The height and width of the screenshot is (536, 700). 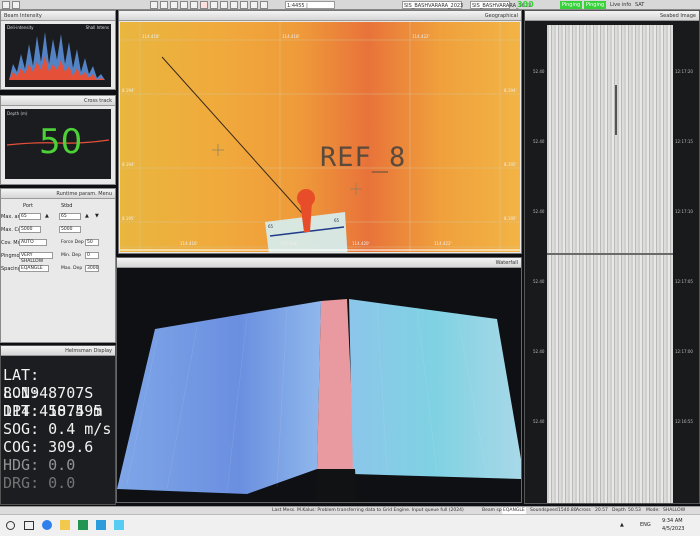 What do you see at coordinates (595, 5) in the screenshot?
I see `pinging-badge-b: Pinging` at bounding box center [595, 5].